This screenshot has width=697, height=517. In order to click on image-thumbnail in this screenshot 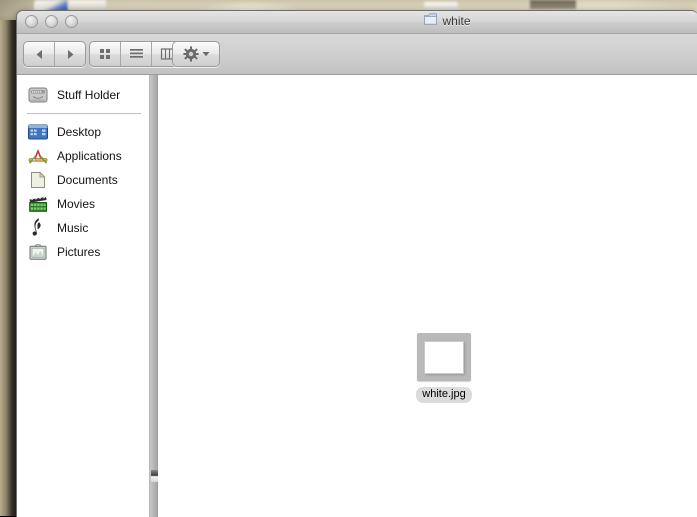, I will do `click(444, 357)`.